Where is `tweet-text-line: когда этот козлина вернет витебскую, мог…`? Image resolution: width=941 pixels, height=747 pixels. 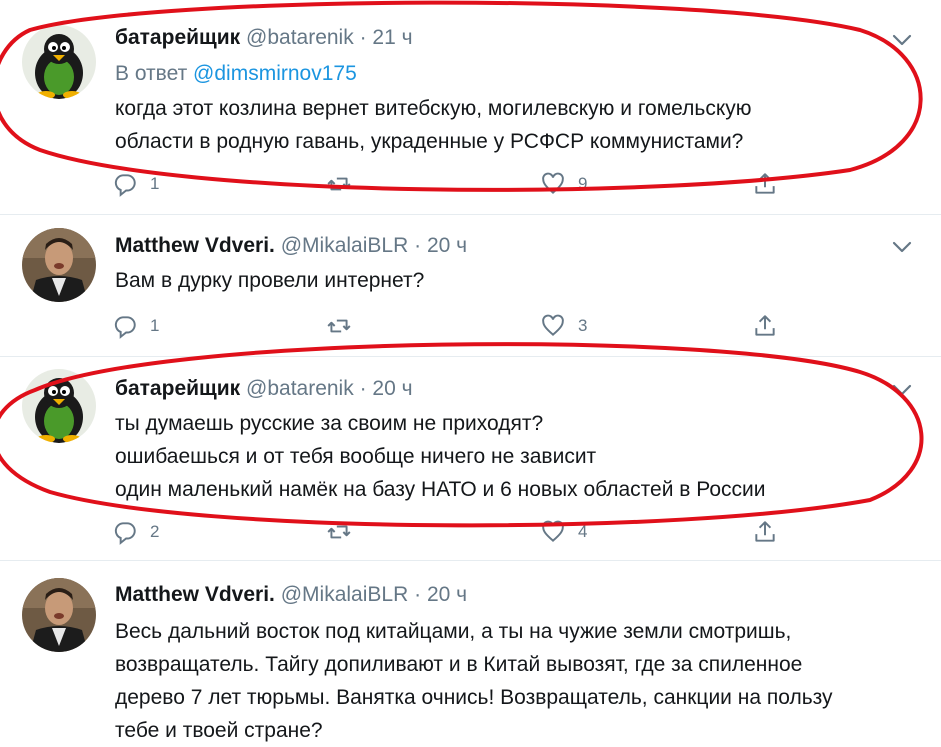 tweet-text-line: когда этот козлина вернет витебскую, мог… is located at coordinates (433, 108).